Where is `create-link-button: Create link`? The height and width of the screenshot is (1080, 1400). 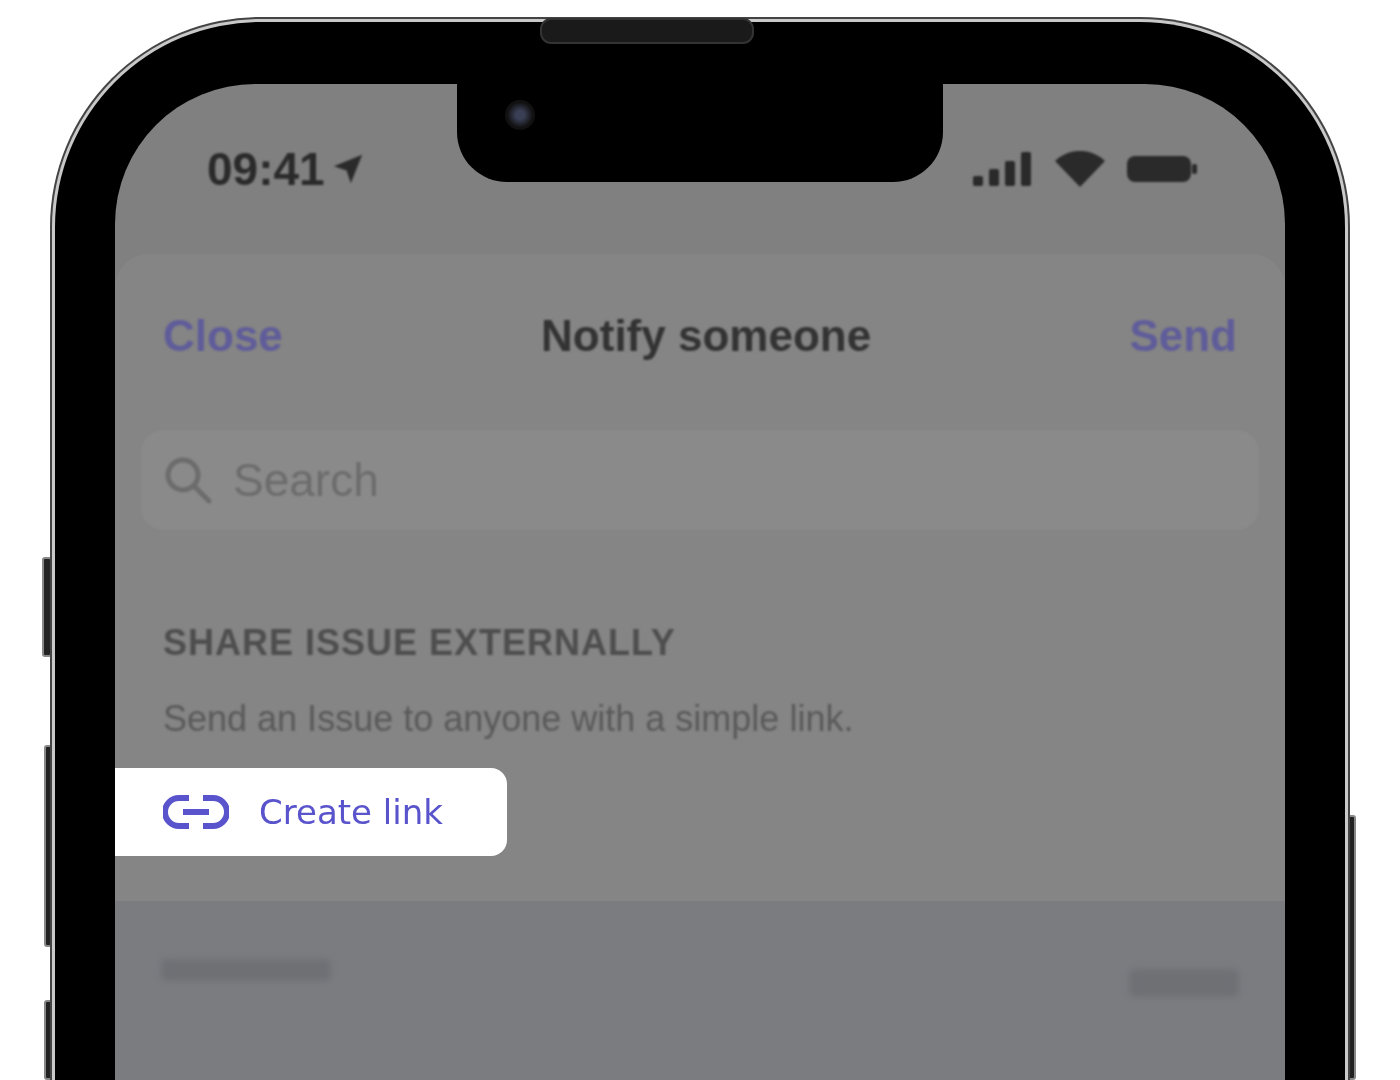
create-link-button: Create link is located at coordinates (311, 812).